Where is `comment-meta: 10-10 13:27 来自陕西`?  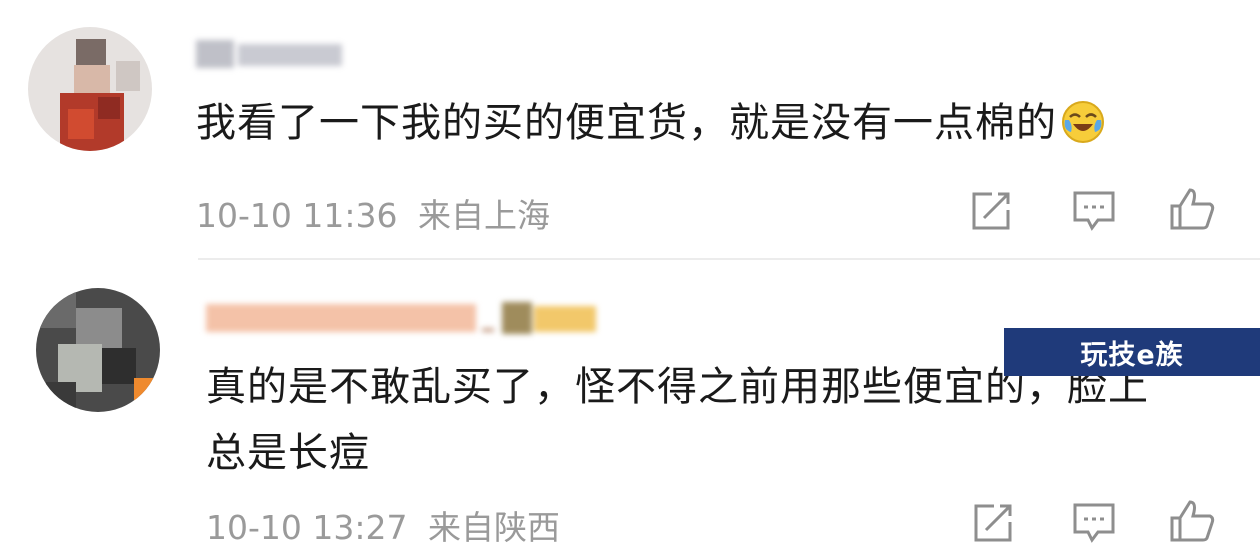
comment-meta: 10-10 13:27 来自陕西 is located at coordinates (383, 525).